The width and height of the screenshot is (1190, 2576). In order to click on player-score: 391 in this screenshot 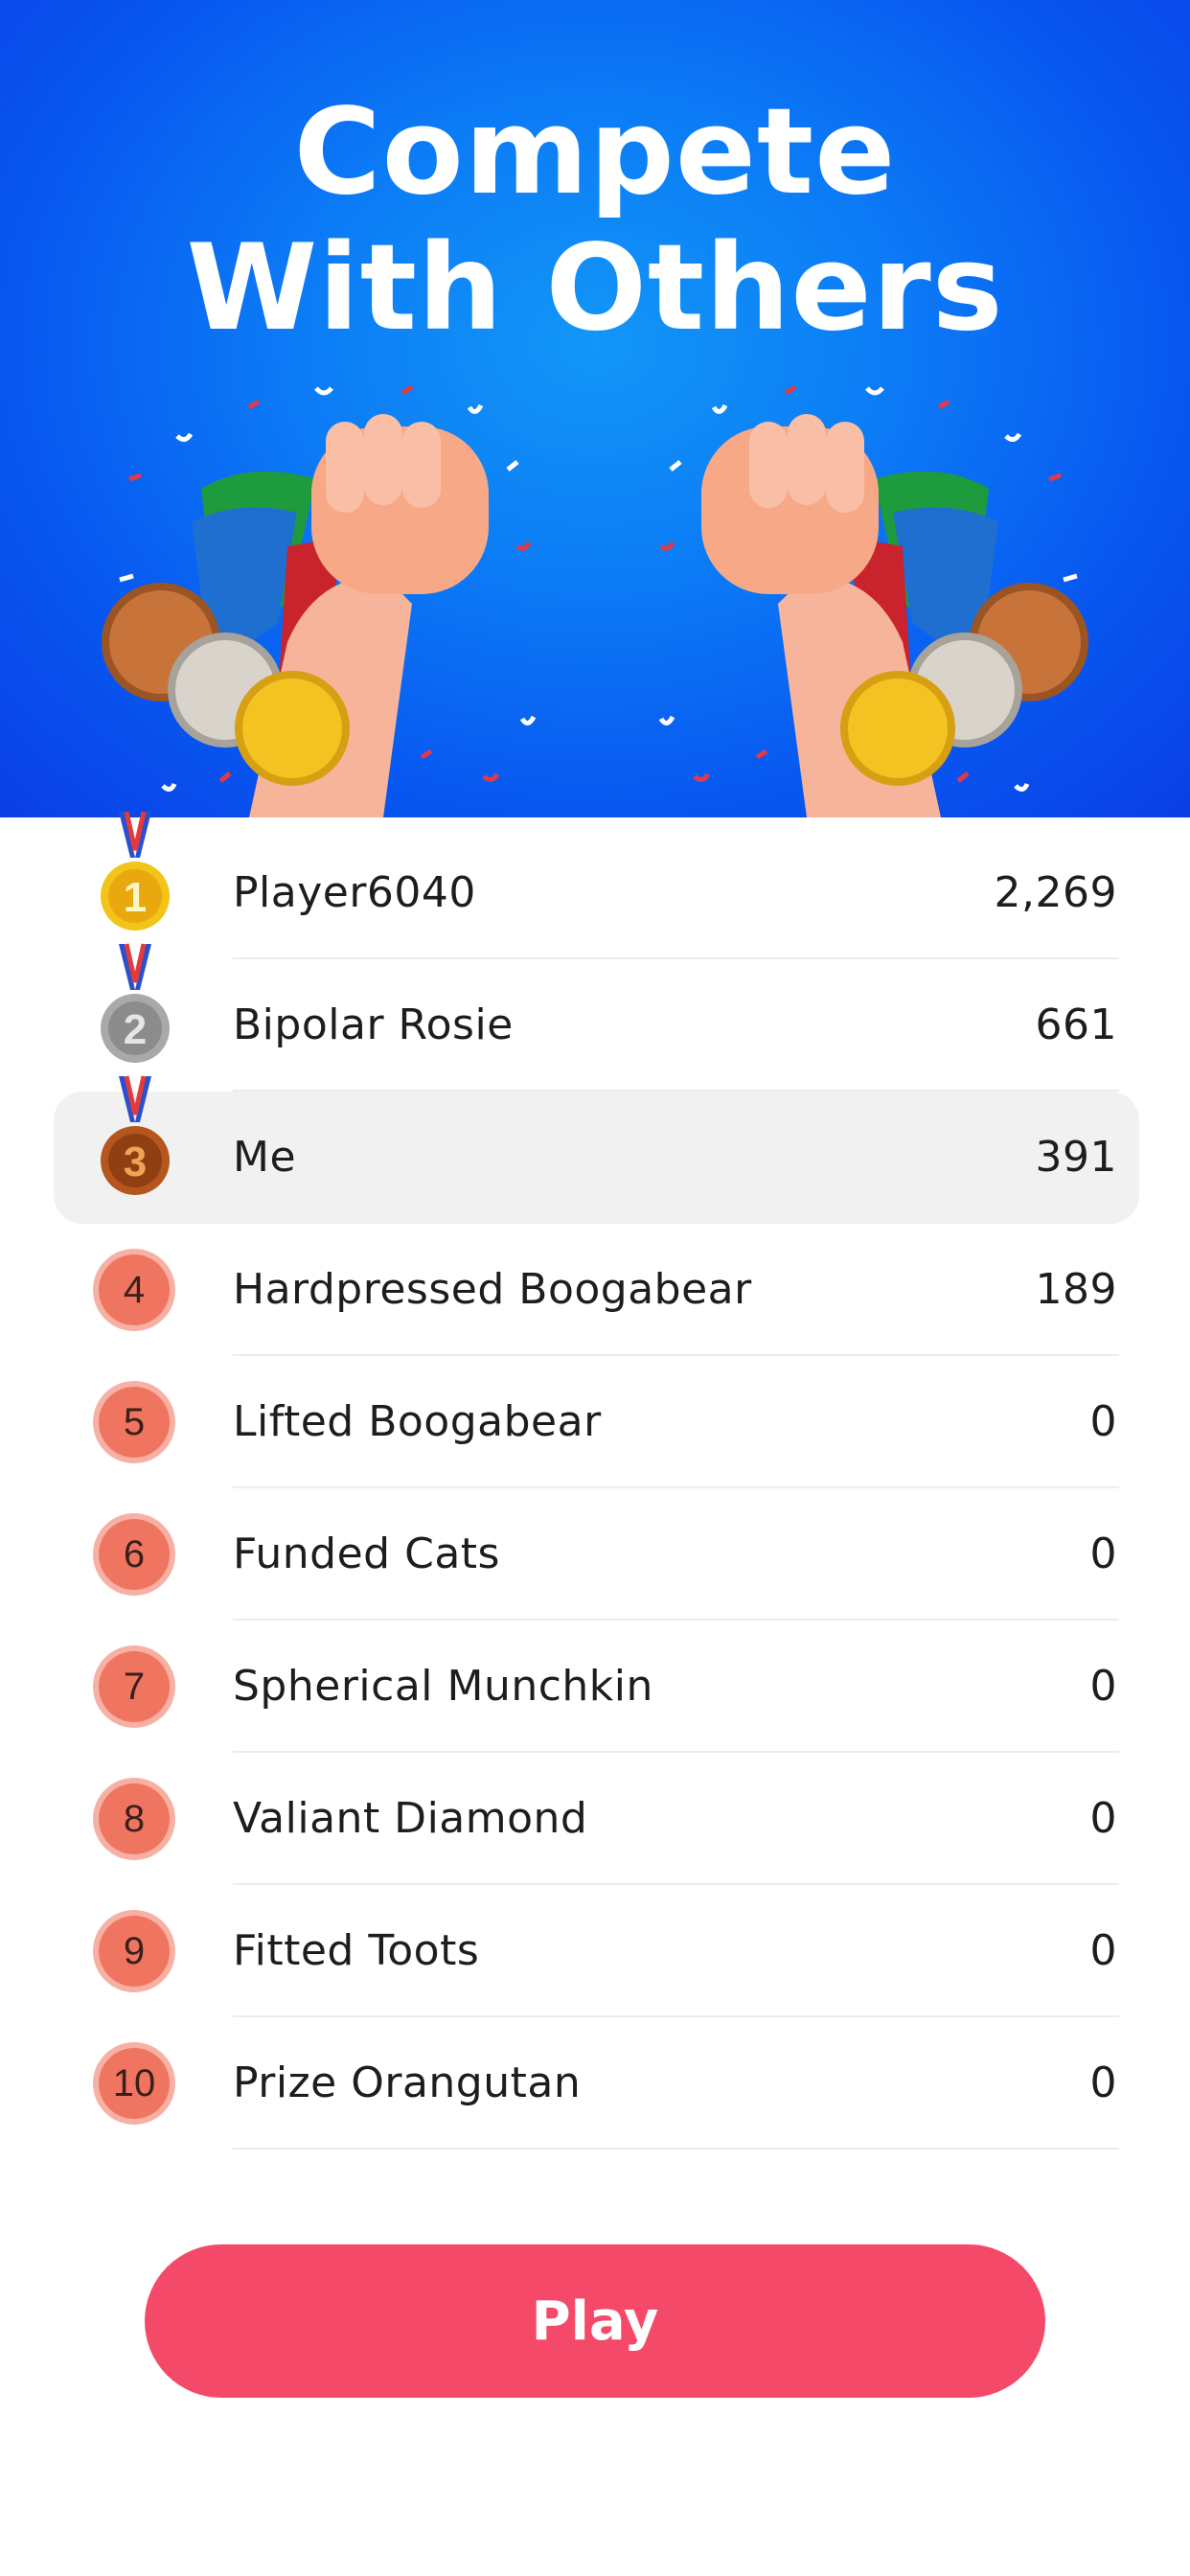, I will do `click(1076, 1157)`.